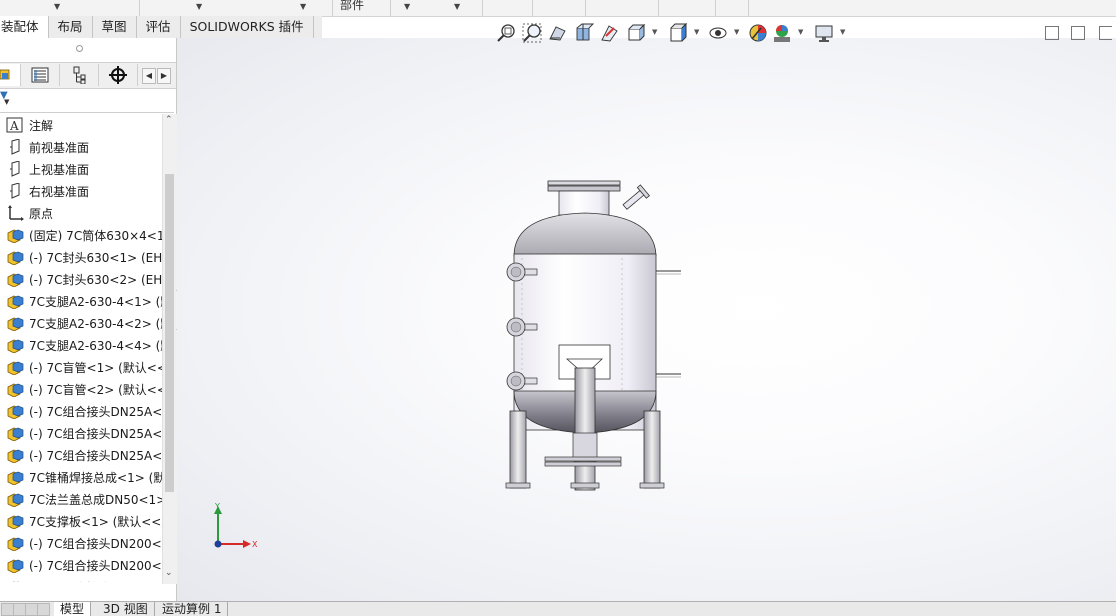  What do you see at coordinates (81, 301) in the screenshot?
I see `tree-item: 7C支腿A2-630-4<1> (默` at bounding box center [81, 301].